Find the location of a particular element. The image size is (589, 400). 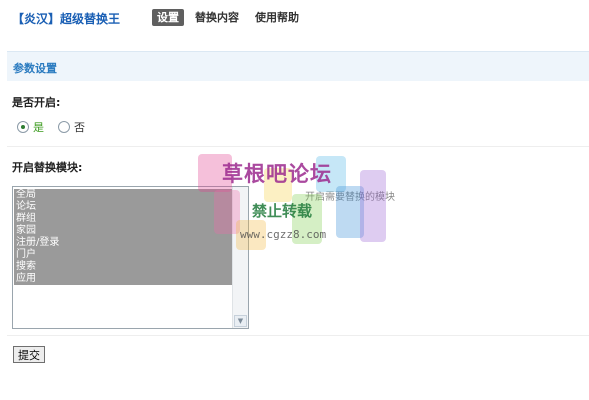

watermark-title: 草根吧论坛 is located at coordinates (277, 174).